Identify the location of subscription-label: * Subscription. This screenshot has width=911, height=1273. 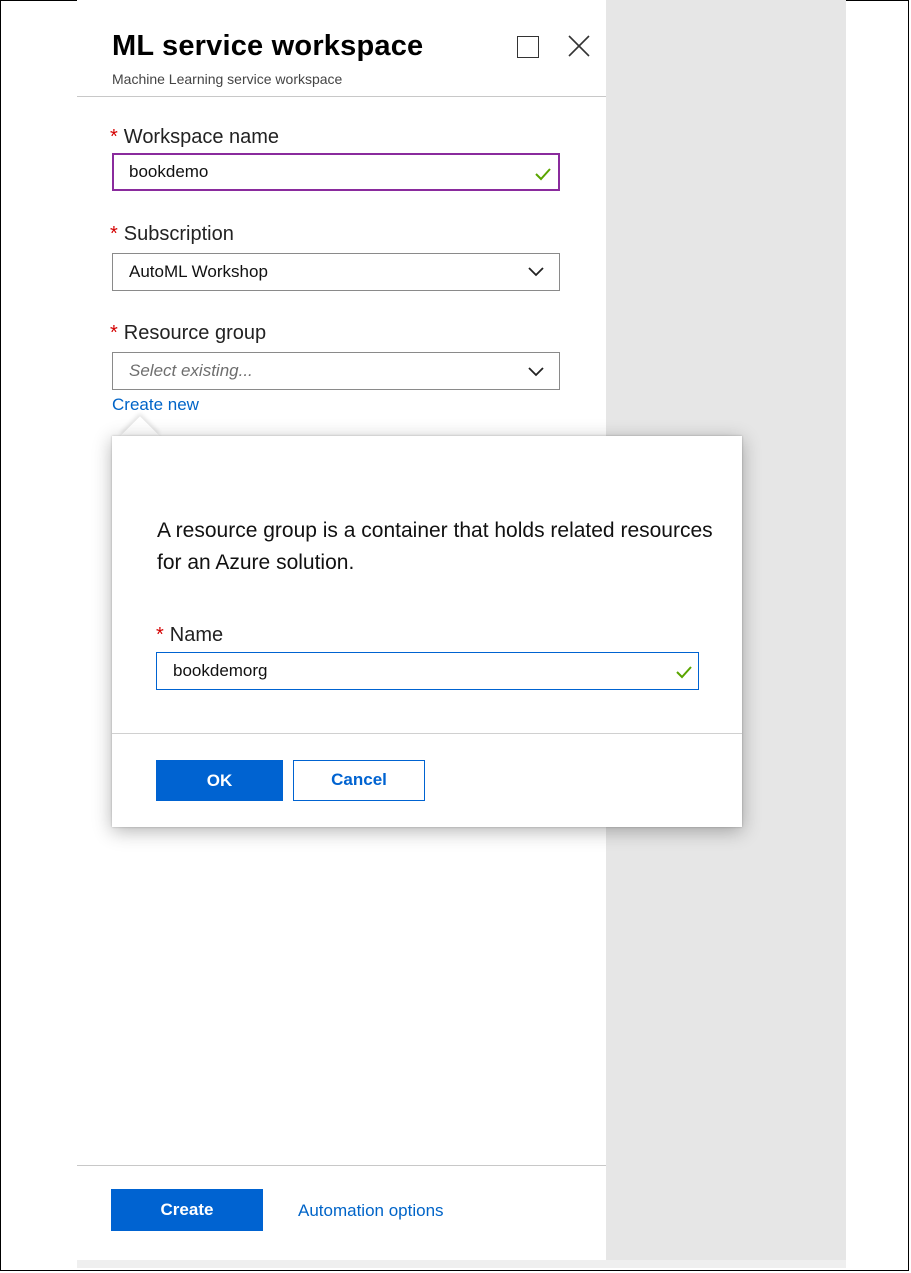
(172, 234).